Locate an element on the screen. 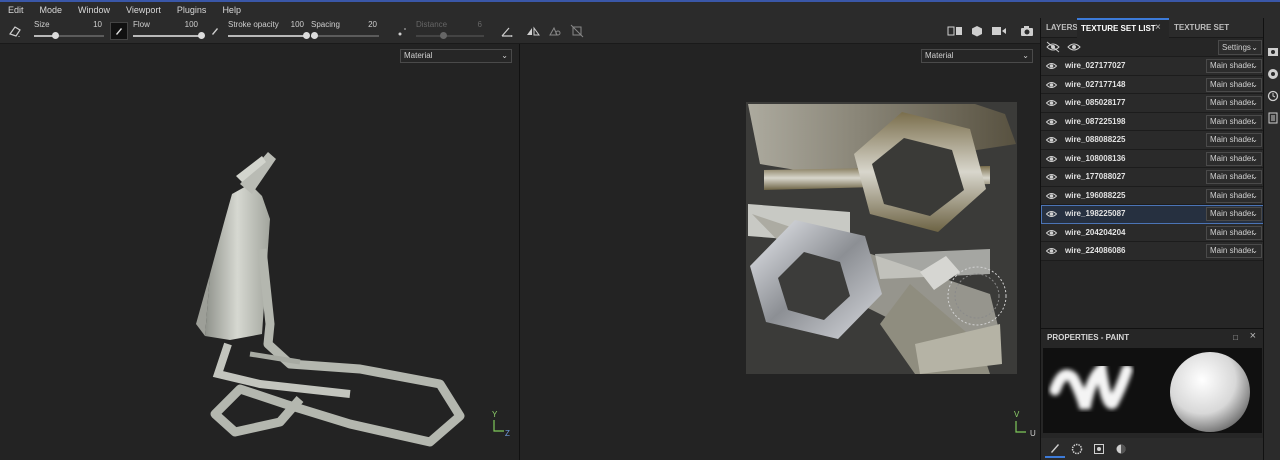 This screenshot has height=460, width=1280. camera-cube-icon is located at coordinates (977, 31).